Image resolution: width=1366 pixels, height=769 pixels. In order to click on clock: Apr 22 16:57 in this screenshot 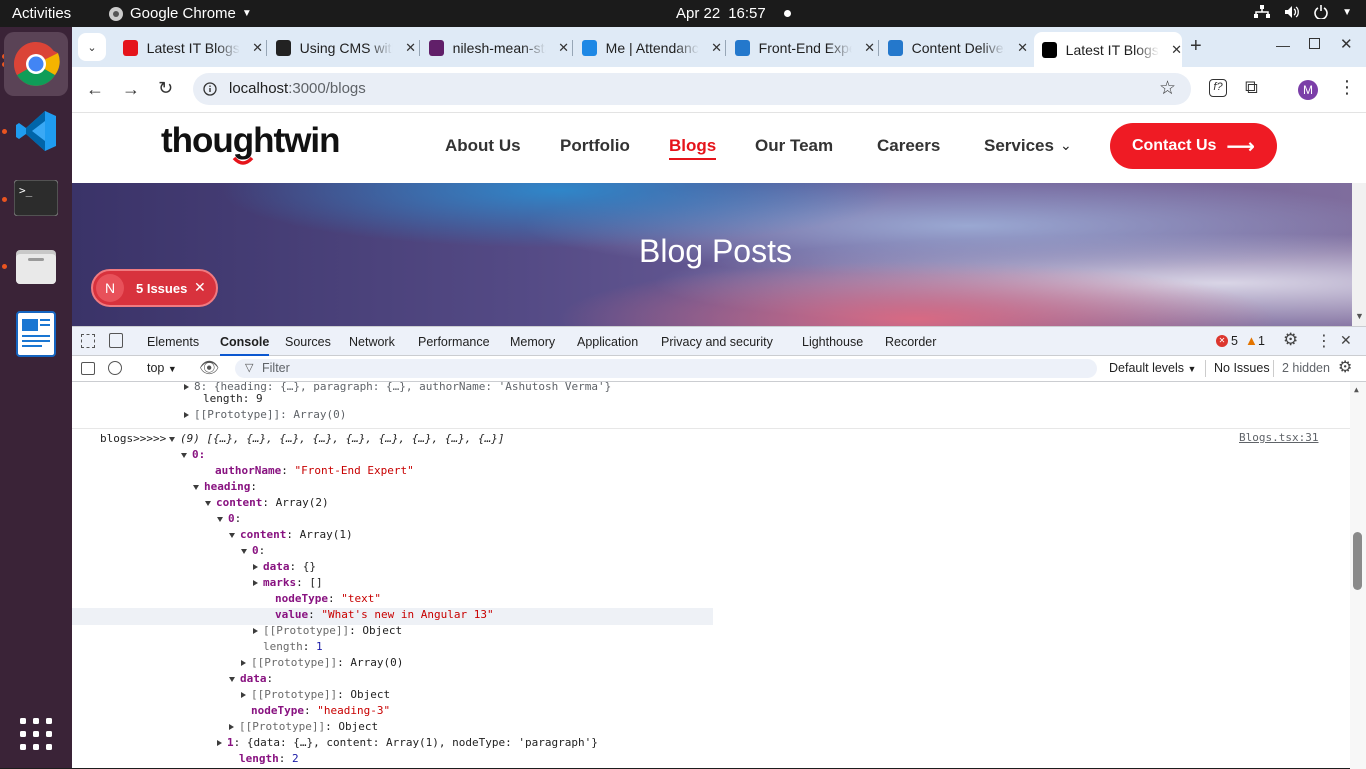, I will do `click(733, 13)`.